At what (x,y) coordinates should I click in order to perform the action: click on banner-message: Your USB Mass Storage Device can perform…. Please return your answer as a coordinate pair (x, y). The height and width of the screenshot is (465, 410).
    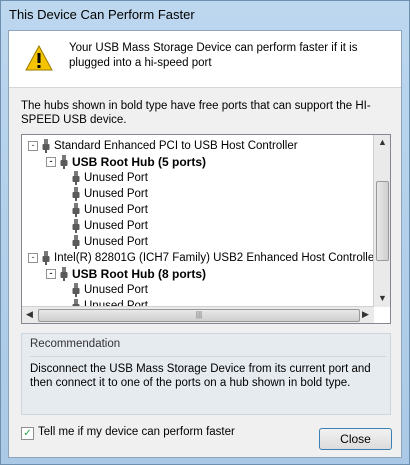
    Looking at the image, I should click on (213, 55).